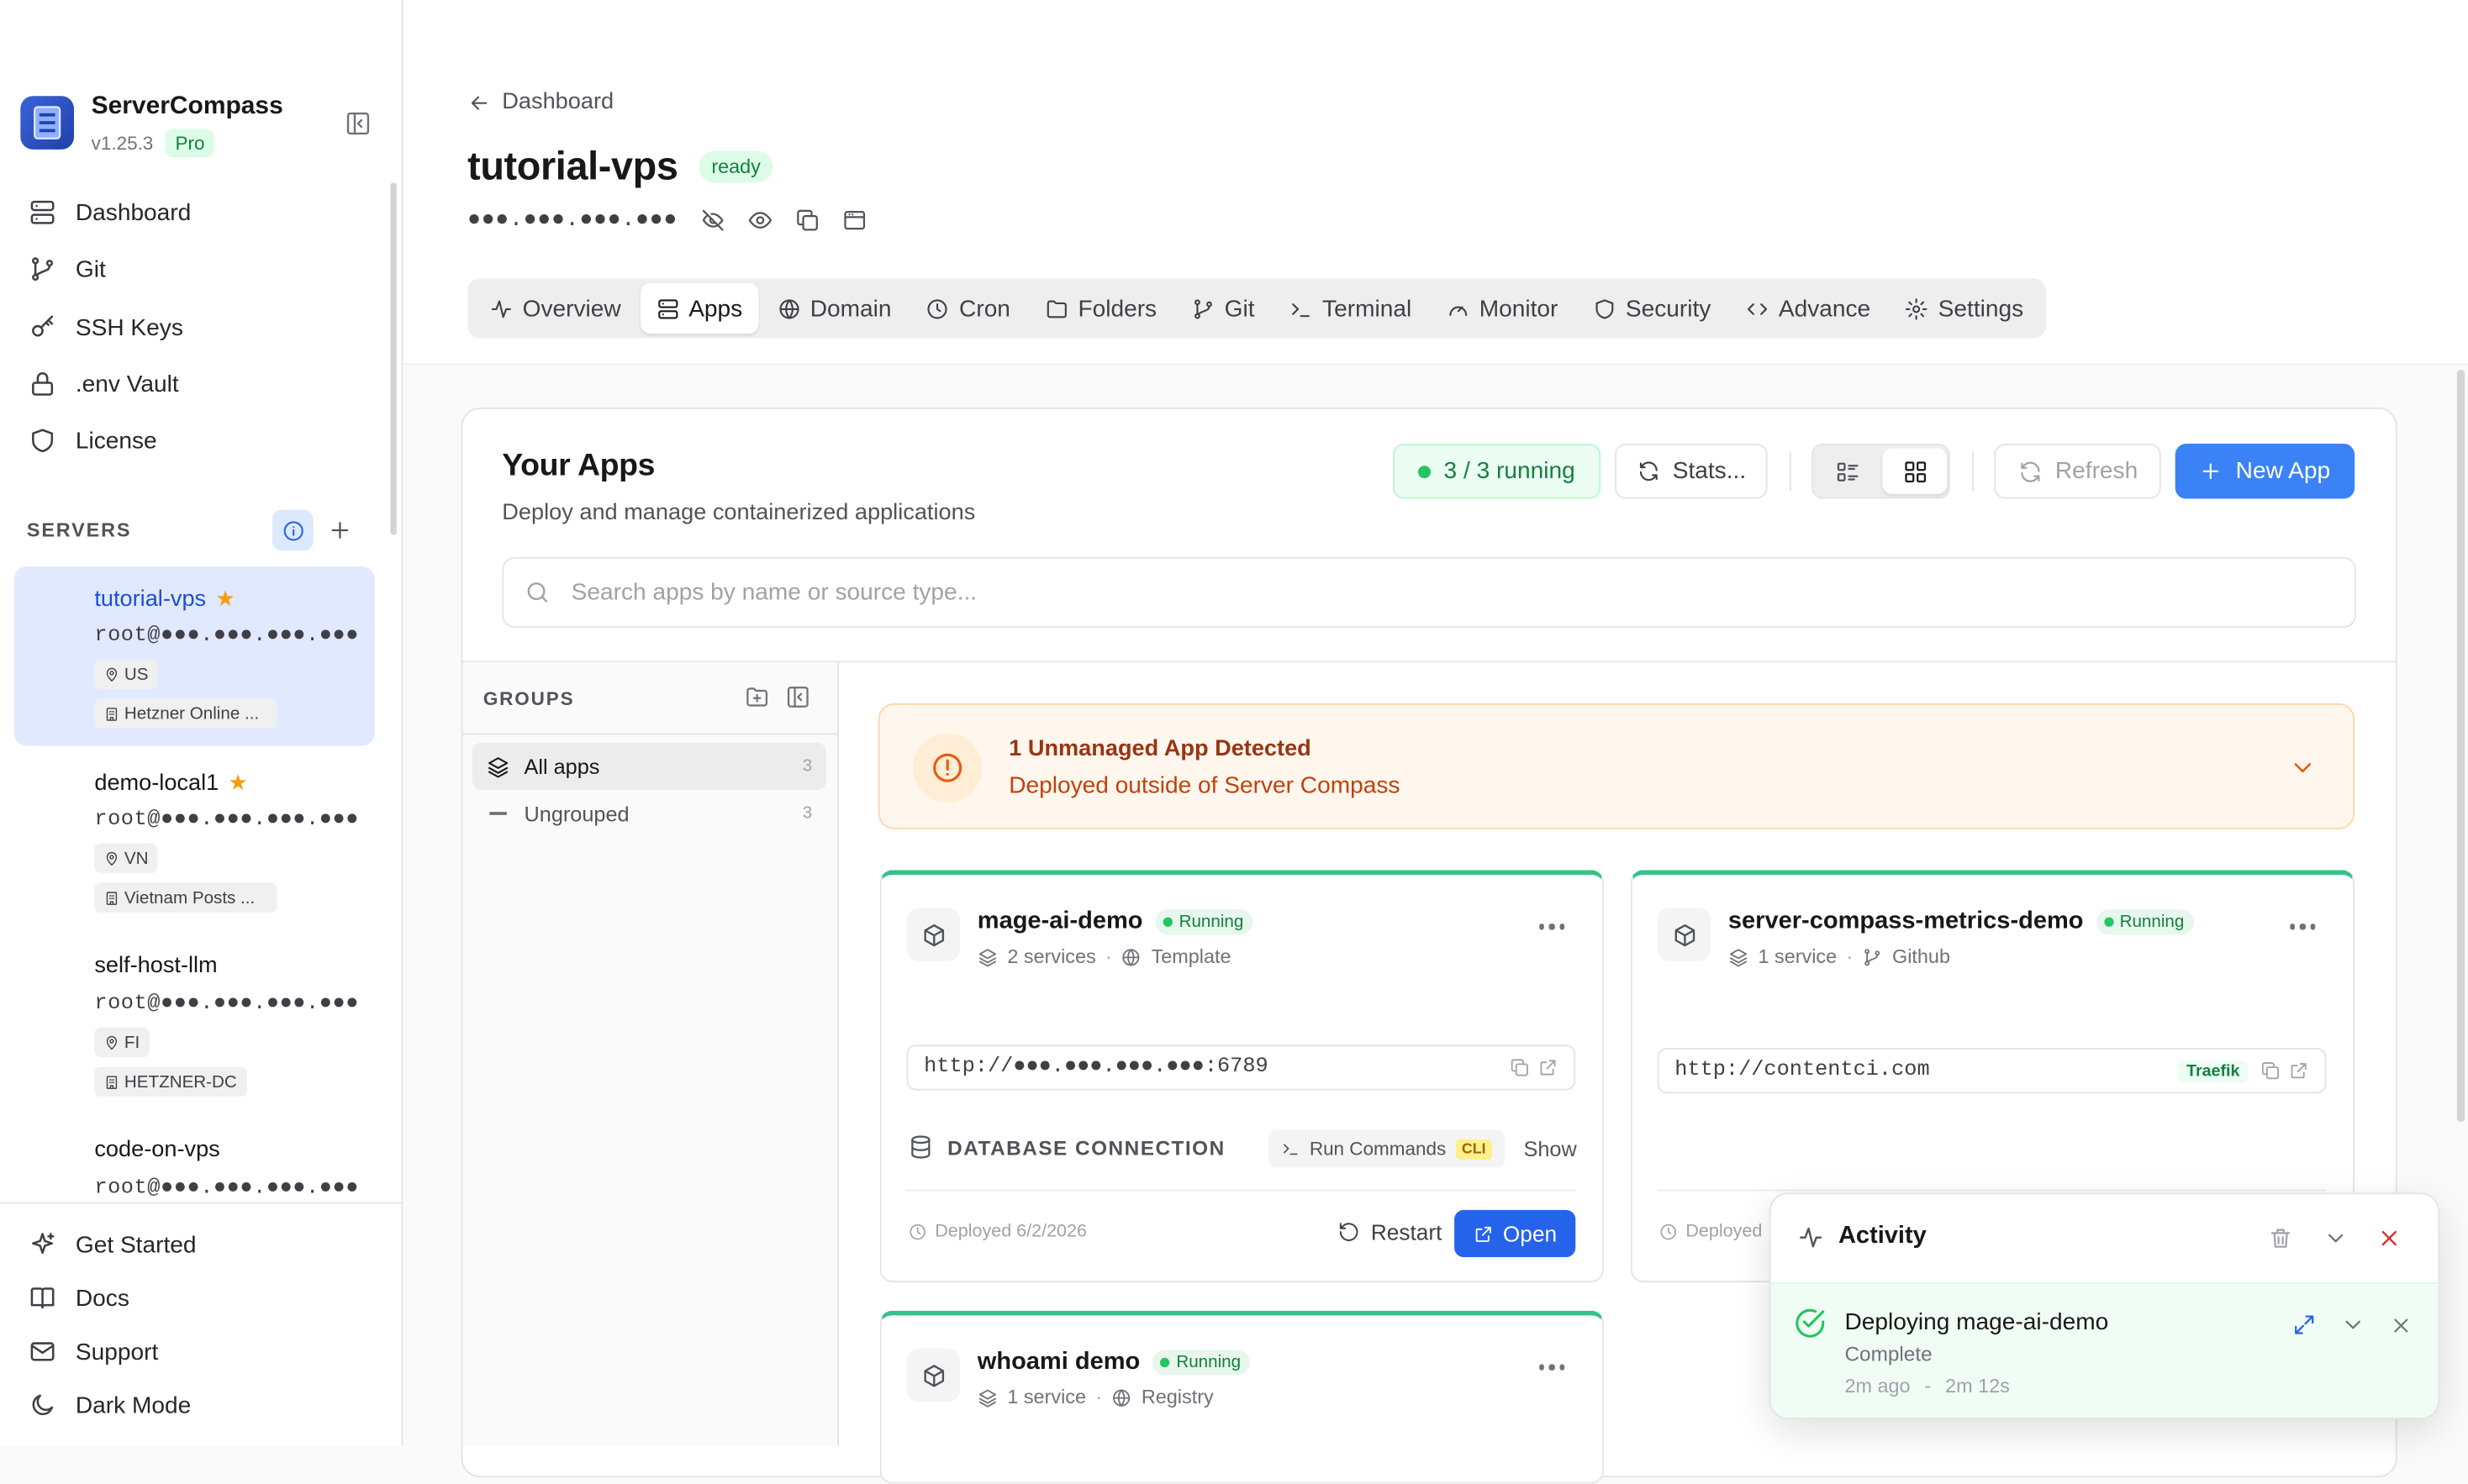  Describe the element at coordinates (1808, 309) in the screenshot. I see `tab-advance: Advance` at that location.